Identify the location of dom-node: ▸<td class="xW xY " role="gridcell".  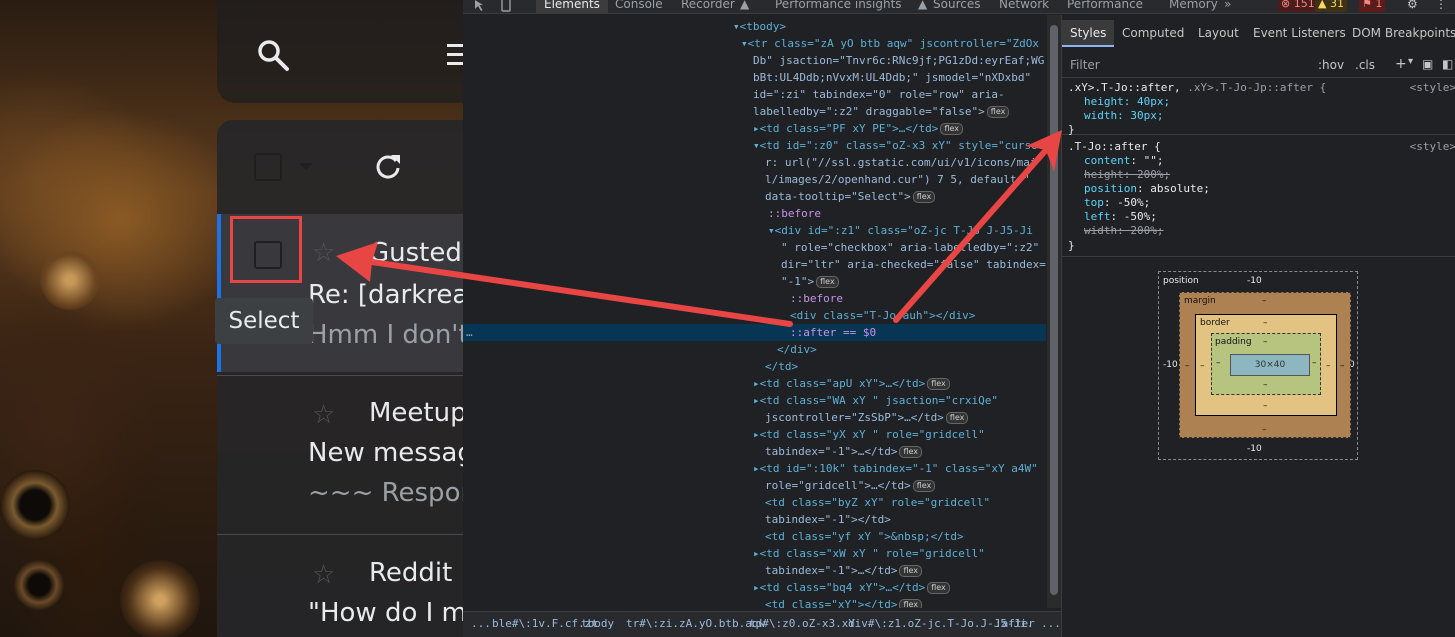
(754, 553).